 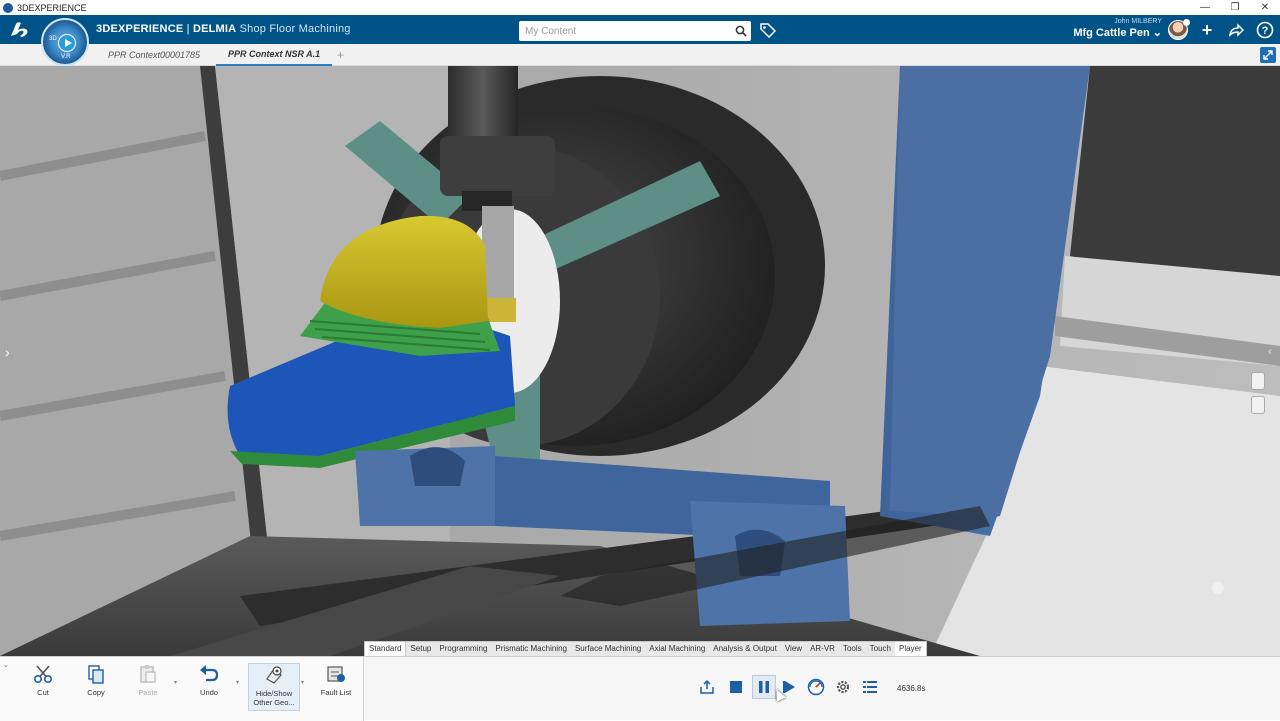 What do you see at coordinates (625, 31) in the screenshot?
I see `search-input` at bounding box center [625, 31].